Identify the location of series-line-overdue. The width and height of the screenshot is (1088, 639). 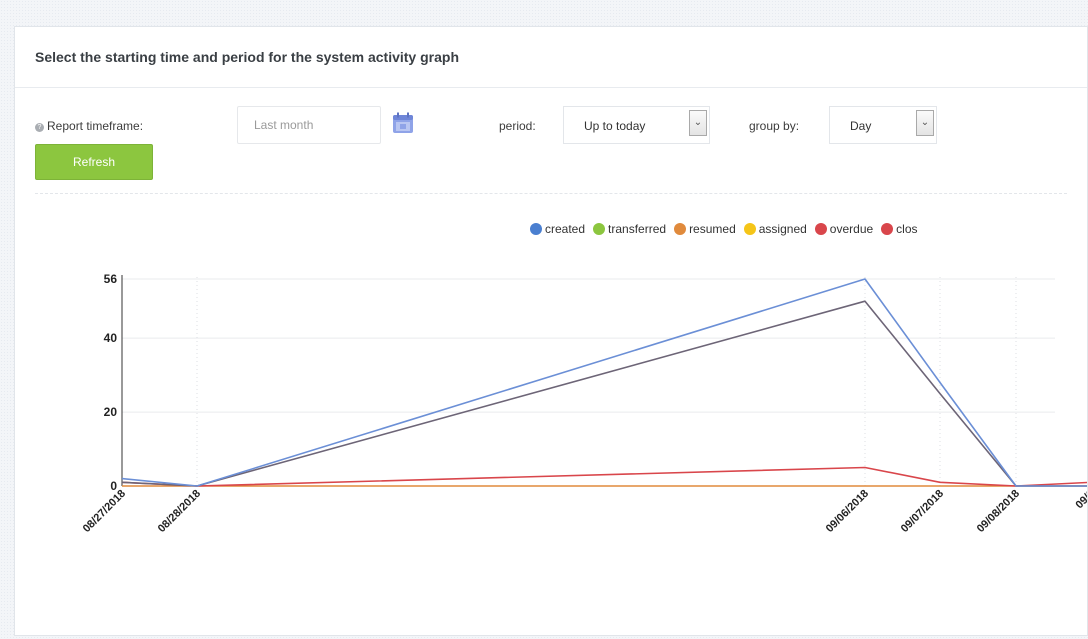
(604, 476).